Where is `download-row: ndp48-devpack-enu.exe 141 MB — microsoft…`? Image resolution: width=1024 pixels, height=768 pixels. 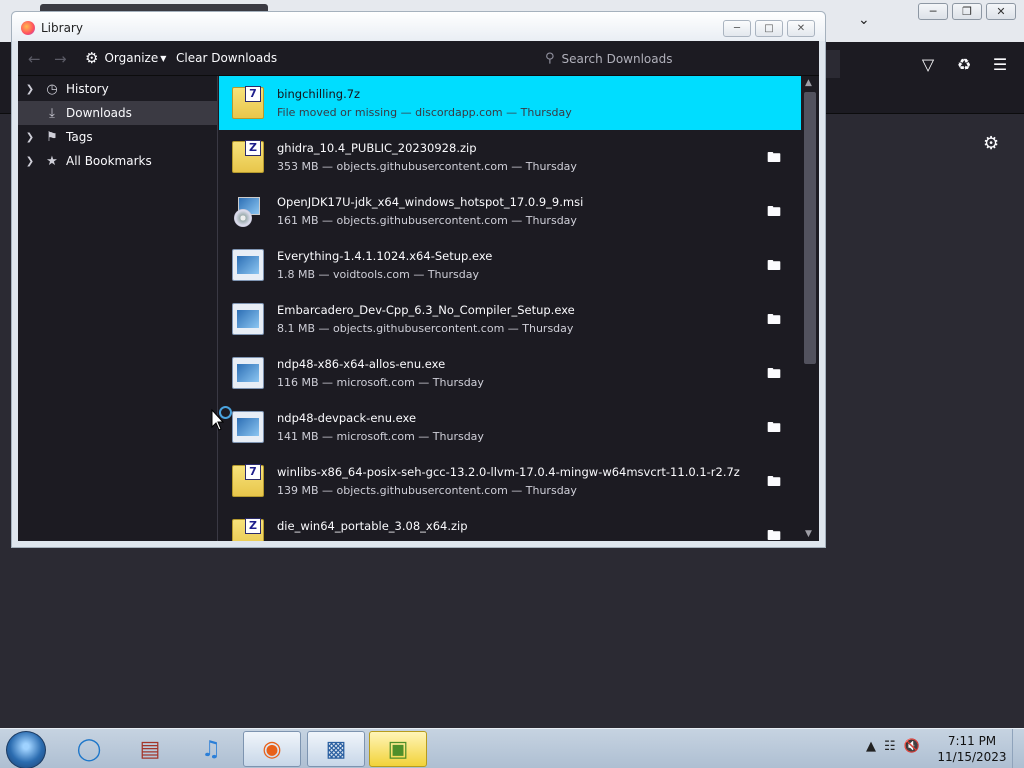
download-row: ndp48-devpack-enu.exe 141 MB — microsoft… is located at coordinates (510, 427).